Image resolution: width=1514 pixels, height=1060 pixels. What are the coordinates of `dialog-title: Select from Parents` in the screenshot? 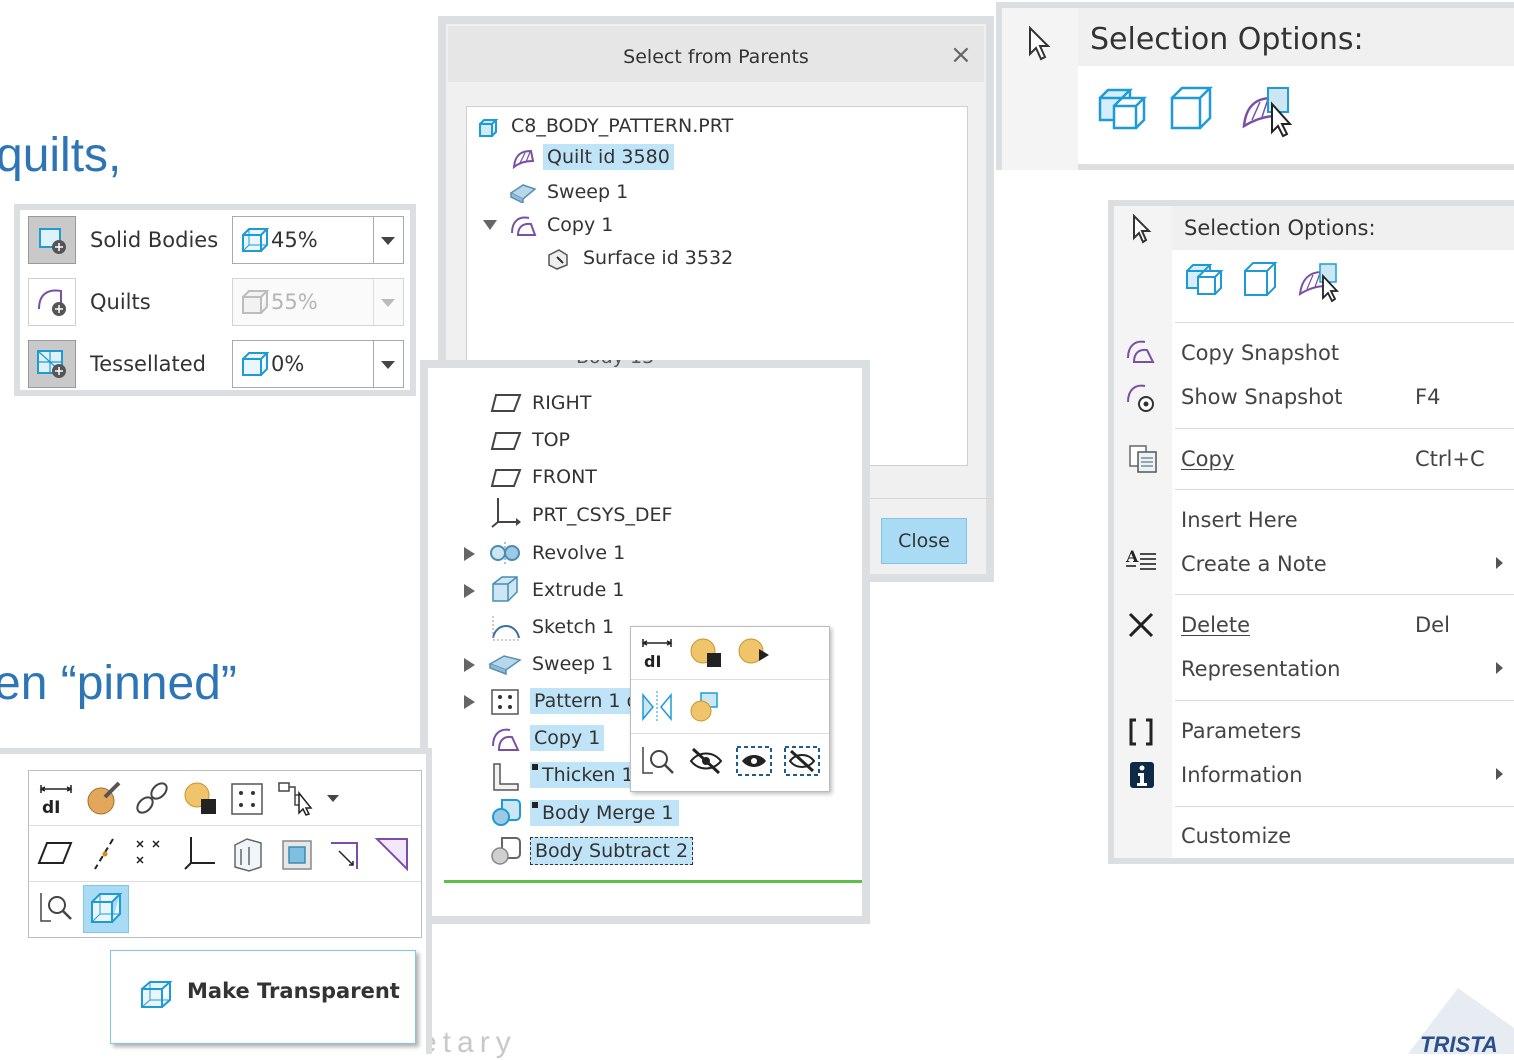 It's located at (716, 57).